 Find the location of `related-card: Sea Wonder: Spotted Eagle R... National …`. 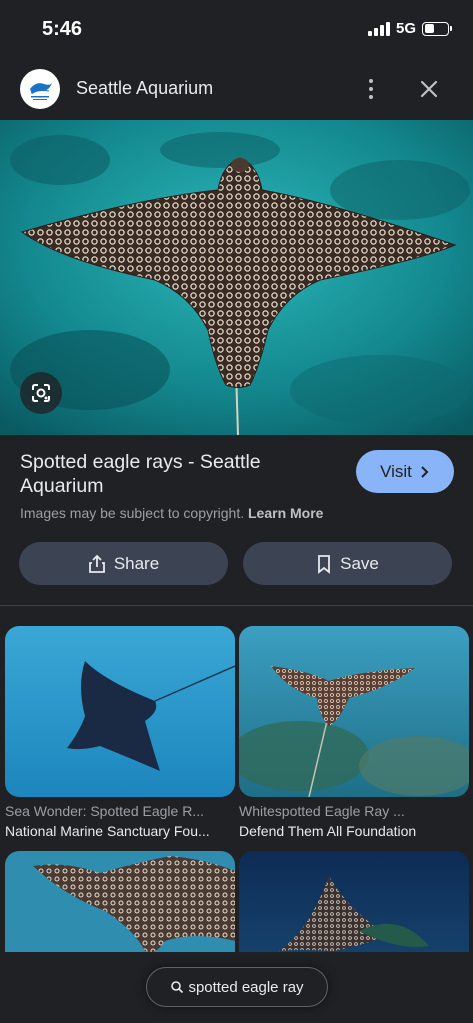

related-card: Sea Wonder: Spotted Eagle R... National … is located at coordinates (120, 732).